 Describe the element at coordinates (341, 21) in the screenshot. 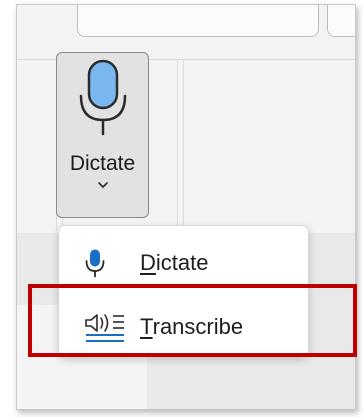

I see `ribbon-field` at that location.